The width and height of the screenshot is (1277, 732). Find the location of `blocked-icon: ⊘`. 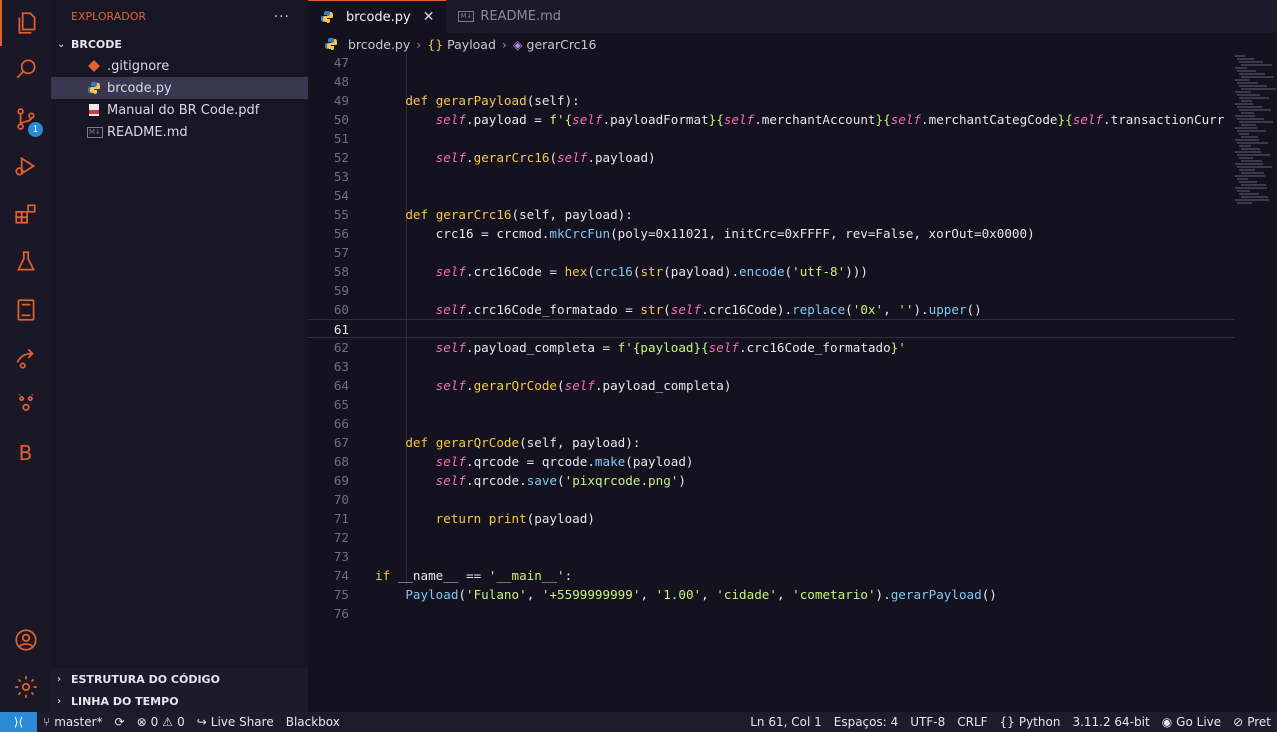

blocked-icon: ⊘ is located at coordinates (1238, 722).